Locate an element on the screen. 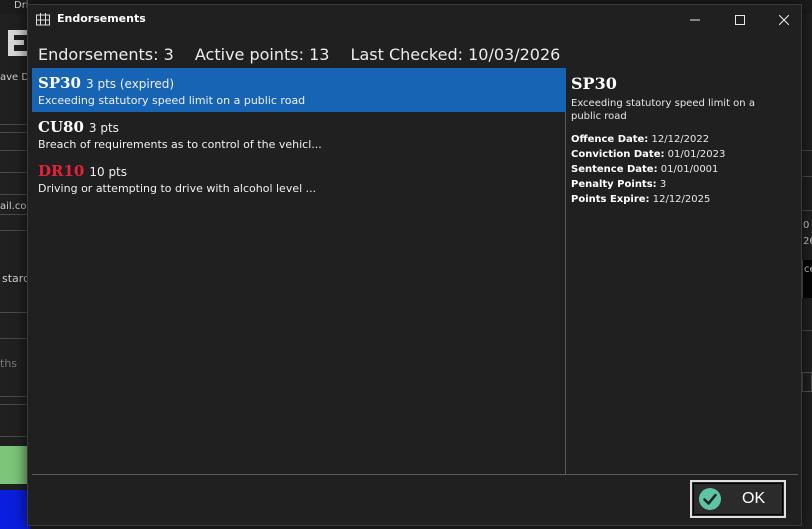 This screenshot has width=812, height=529. dialog-title-bar: Endorsements is located at coordinates (414, 19).